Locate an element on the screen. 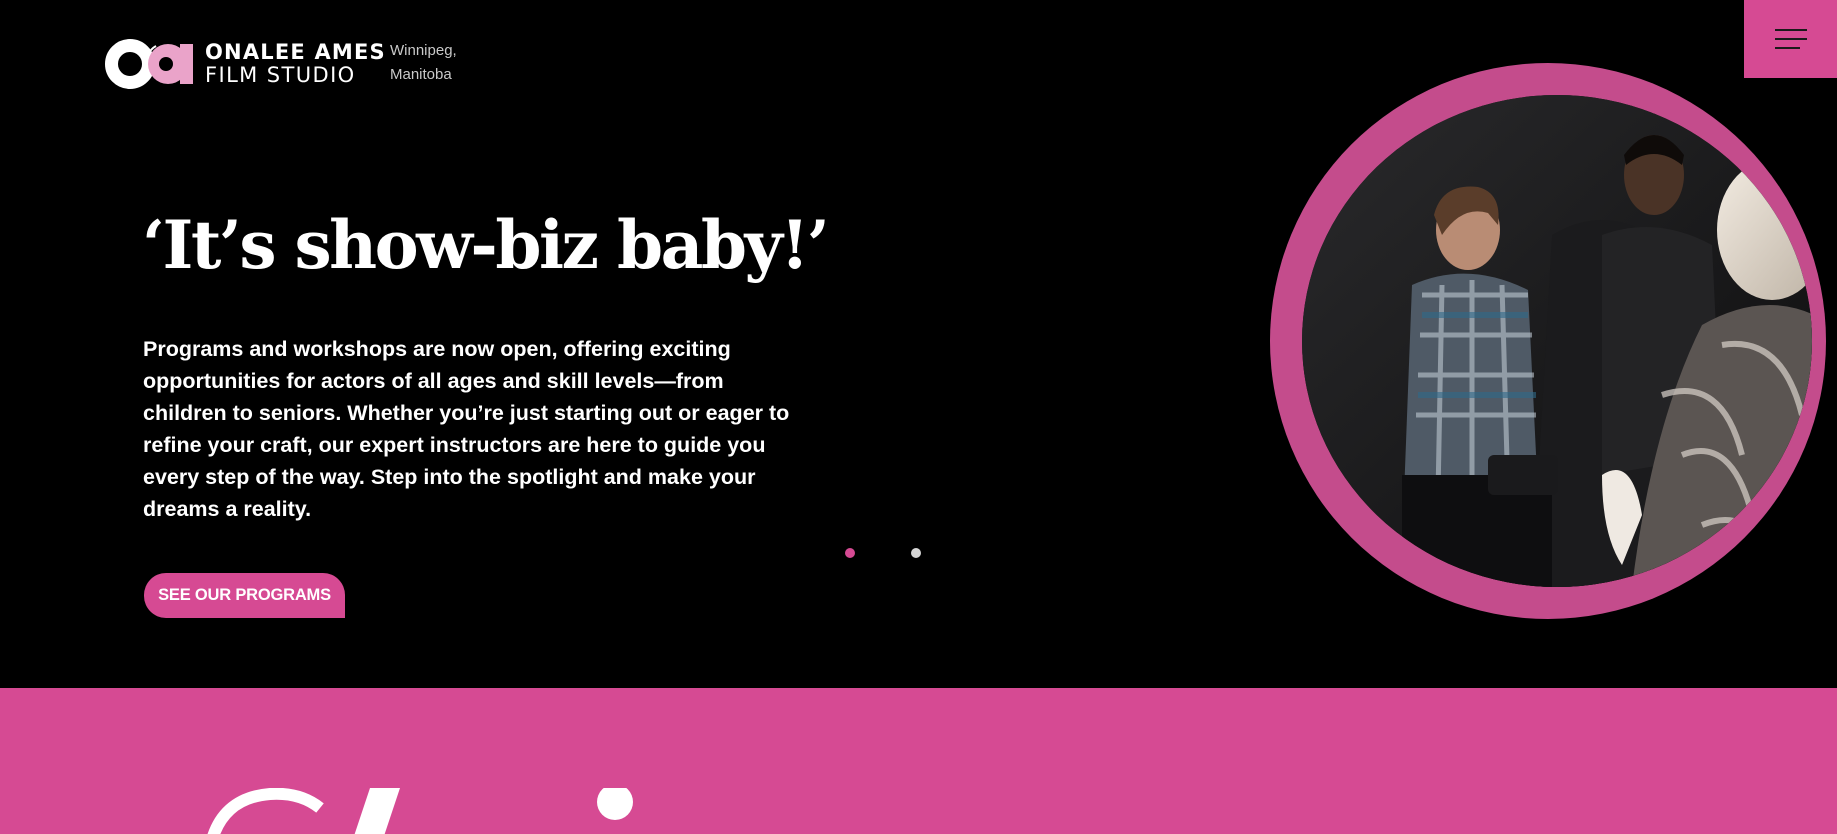 Image resolution: width=1837 pixels, height=834 pixels. see-programs-button: SEE OUR PROGRAMS is located at coordinates (244, 595).